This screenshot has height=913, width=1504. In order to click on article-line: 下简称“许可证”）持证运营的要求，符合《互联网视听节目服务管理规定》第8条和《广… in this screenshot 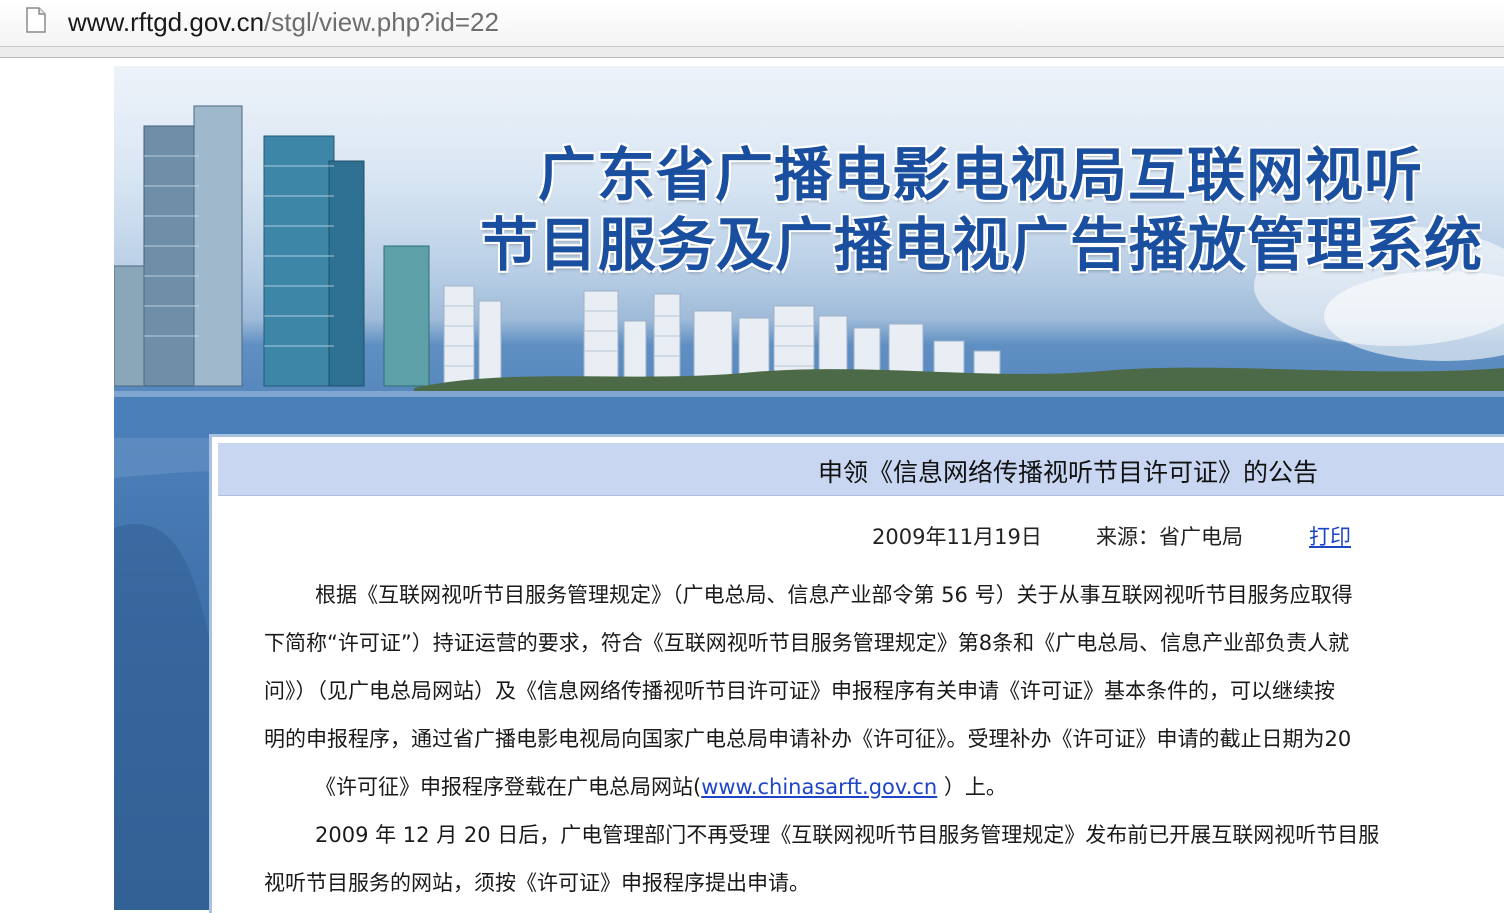, I will do `click(807, 643)`.